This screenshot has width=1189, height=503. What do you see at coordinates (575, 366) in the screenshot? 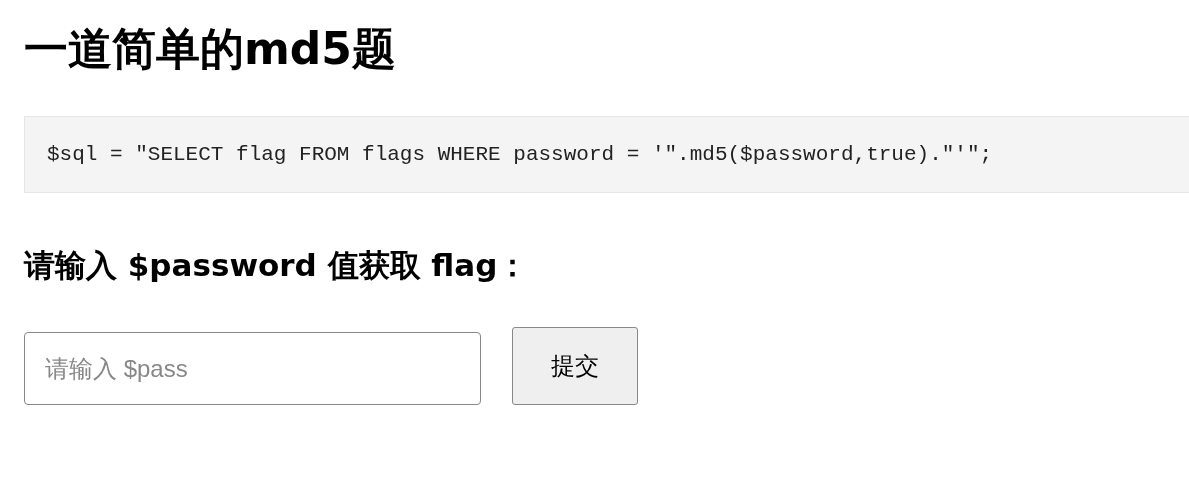
I see `submit-button: 提交` at bounding box center [575, 366].